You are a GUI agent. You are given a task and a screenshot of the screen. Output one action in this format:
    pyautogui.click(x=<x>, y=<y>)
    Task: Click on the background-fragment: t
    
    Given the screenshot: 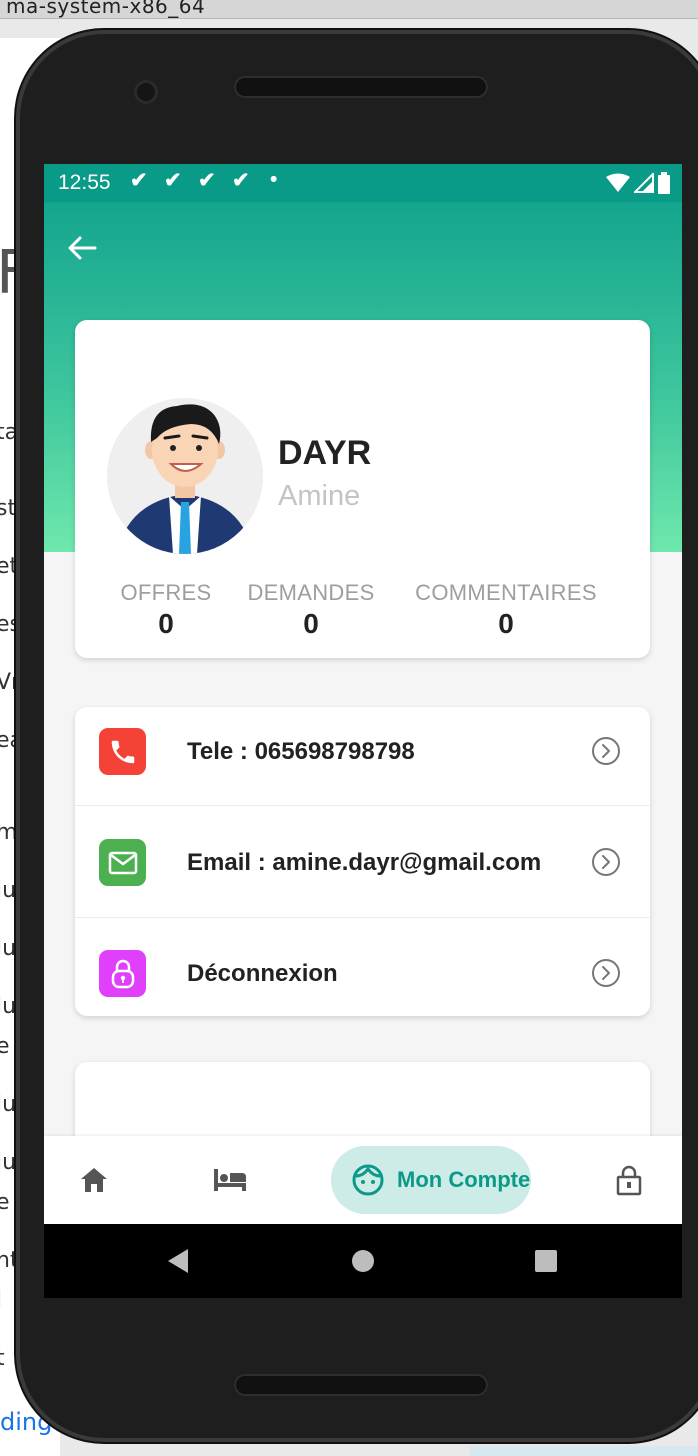 What is the action you would take?
    pyautogui.click(x=2, y=1358)
    